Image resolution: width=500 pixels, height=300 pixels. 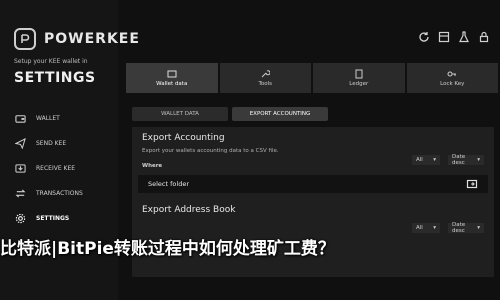 What do you see at coordinates (20, 169) in the screenshot?
I see `receive-icon` at bounding box center [20, 169].